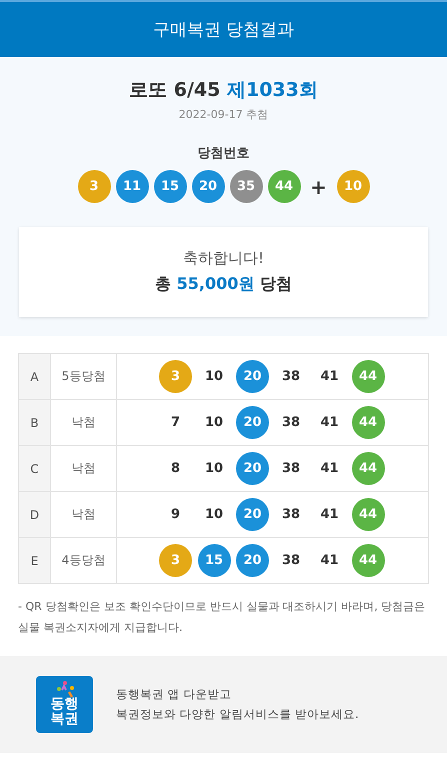 The height and width of the screenshot is (759, 447). I want to click on number-ball: 3, so click(94, 186).